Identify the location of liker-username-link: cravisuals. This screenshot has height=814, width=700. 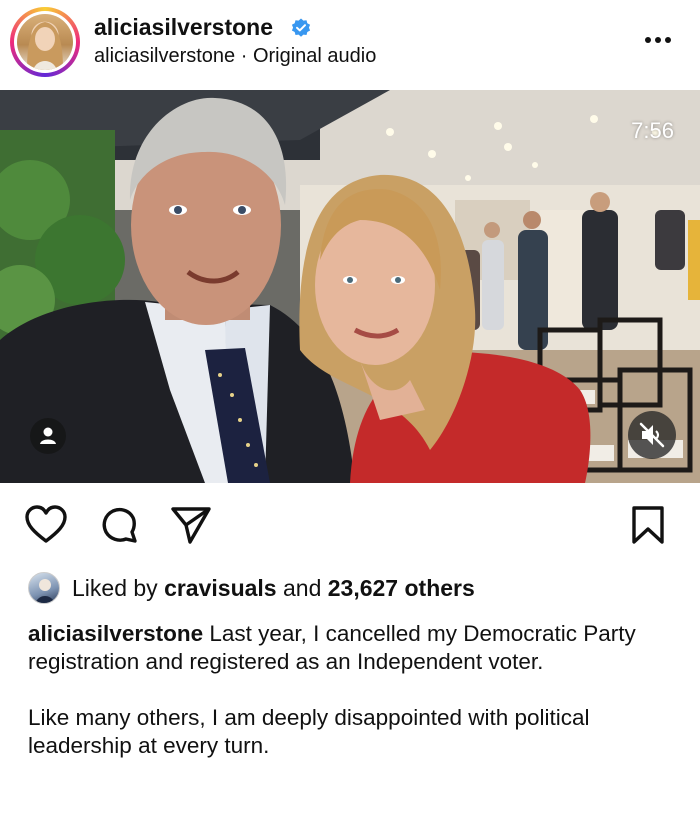
(220, 588).